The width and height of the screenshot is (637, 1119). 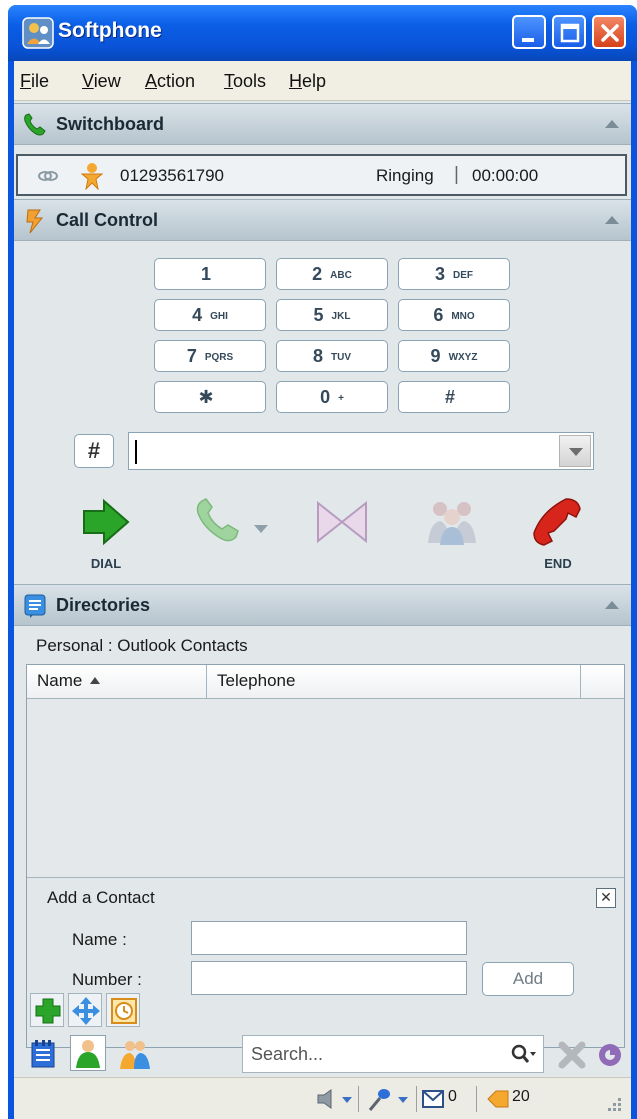 I want to click on menu-file: File, so click(x=34, y=81).